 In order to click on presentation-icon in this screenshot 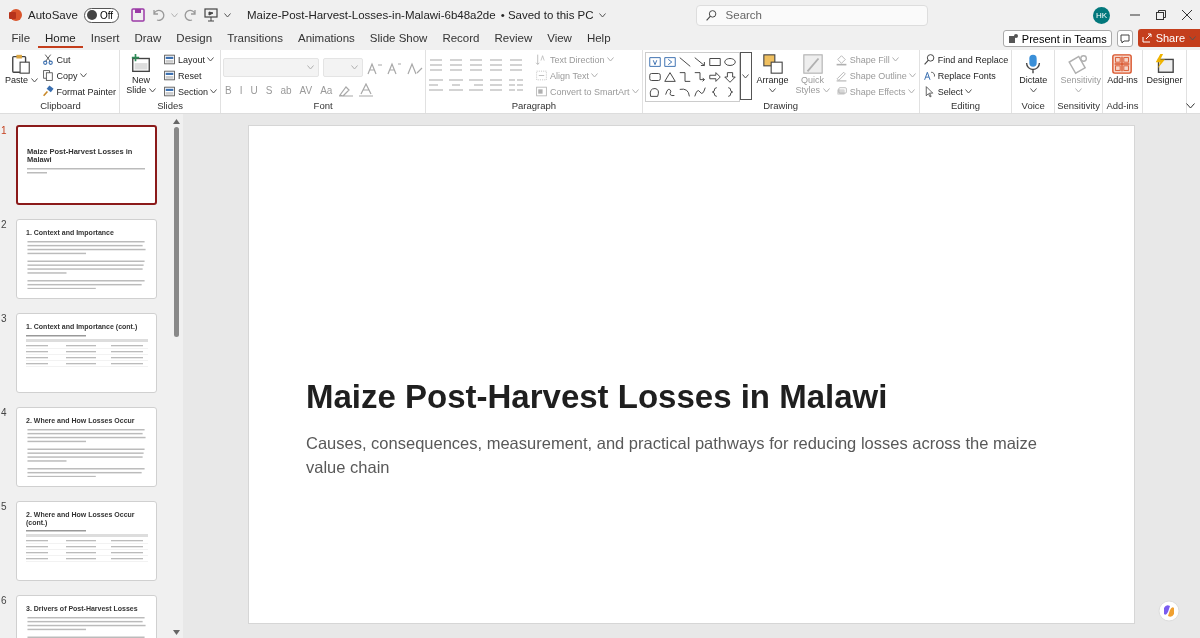, I will do `click(211, 15)`.